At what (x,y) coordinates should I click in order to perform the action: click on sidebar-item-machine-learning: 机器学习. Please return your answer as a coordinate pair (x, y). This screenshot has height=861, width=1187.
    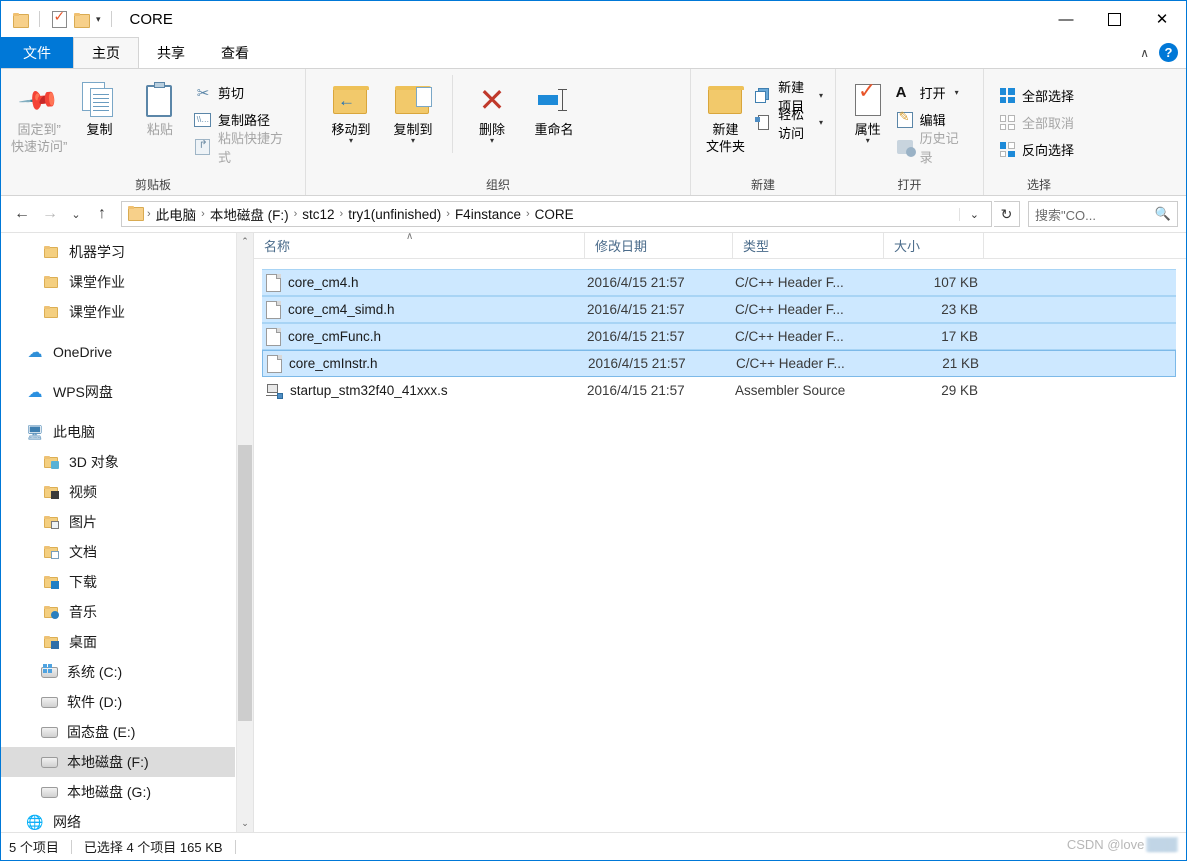
    Looking at the image, I should click on (118, 252).